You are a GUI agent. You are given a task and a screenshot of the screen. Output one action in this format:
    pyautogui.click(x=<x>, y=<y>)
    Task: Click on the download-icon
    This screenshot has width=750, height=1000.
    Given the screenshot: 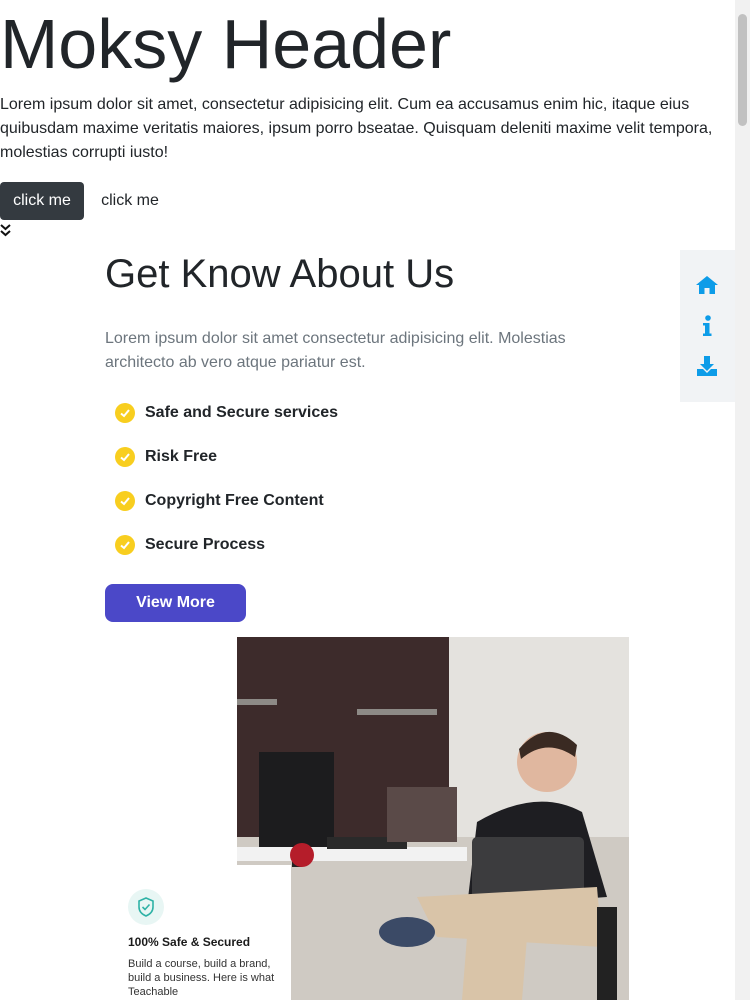 What is the action you would take?
    pyautogui.click(x=707, y=366)
    